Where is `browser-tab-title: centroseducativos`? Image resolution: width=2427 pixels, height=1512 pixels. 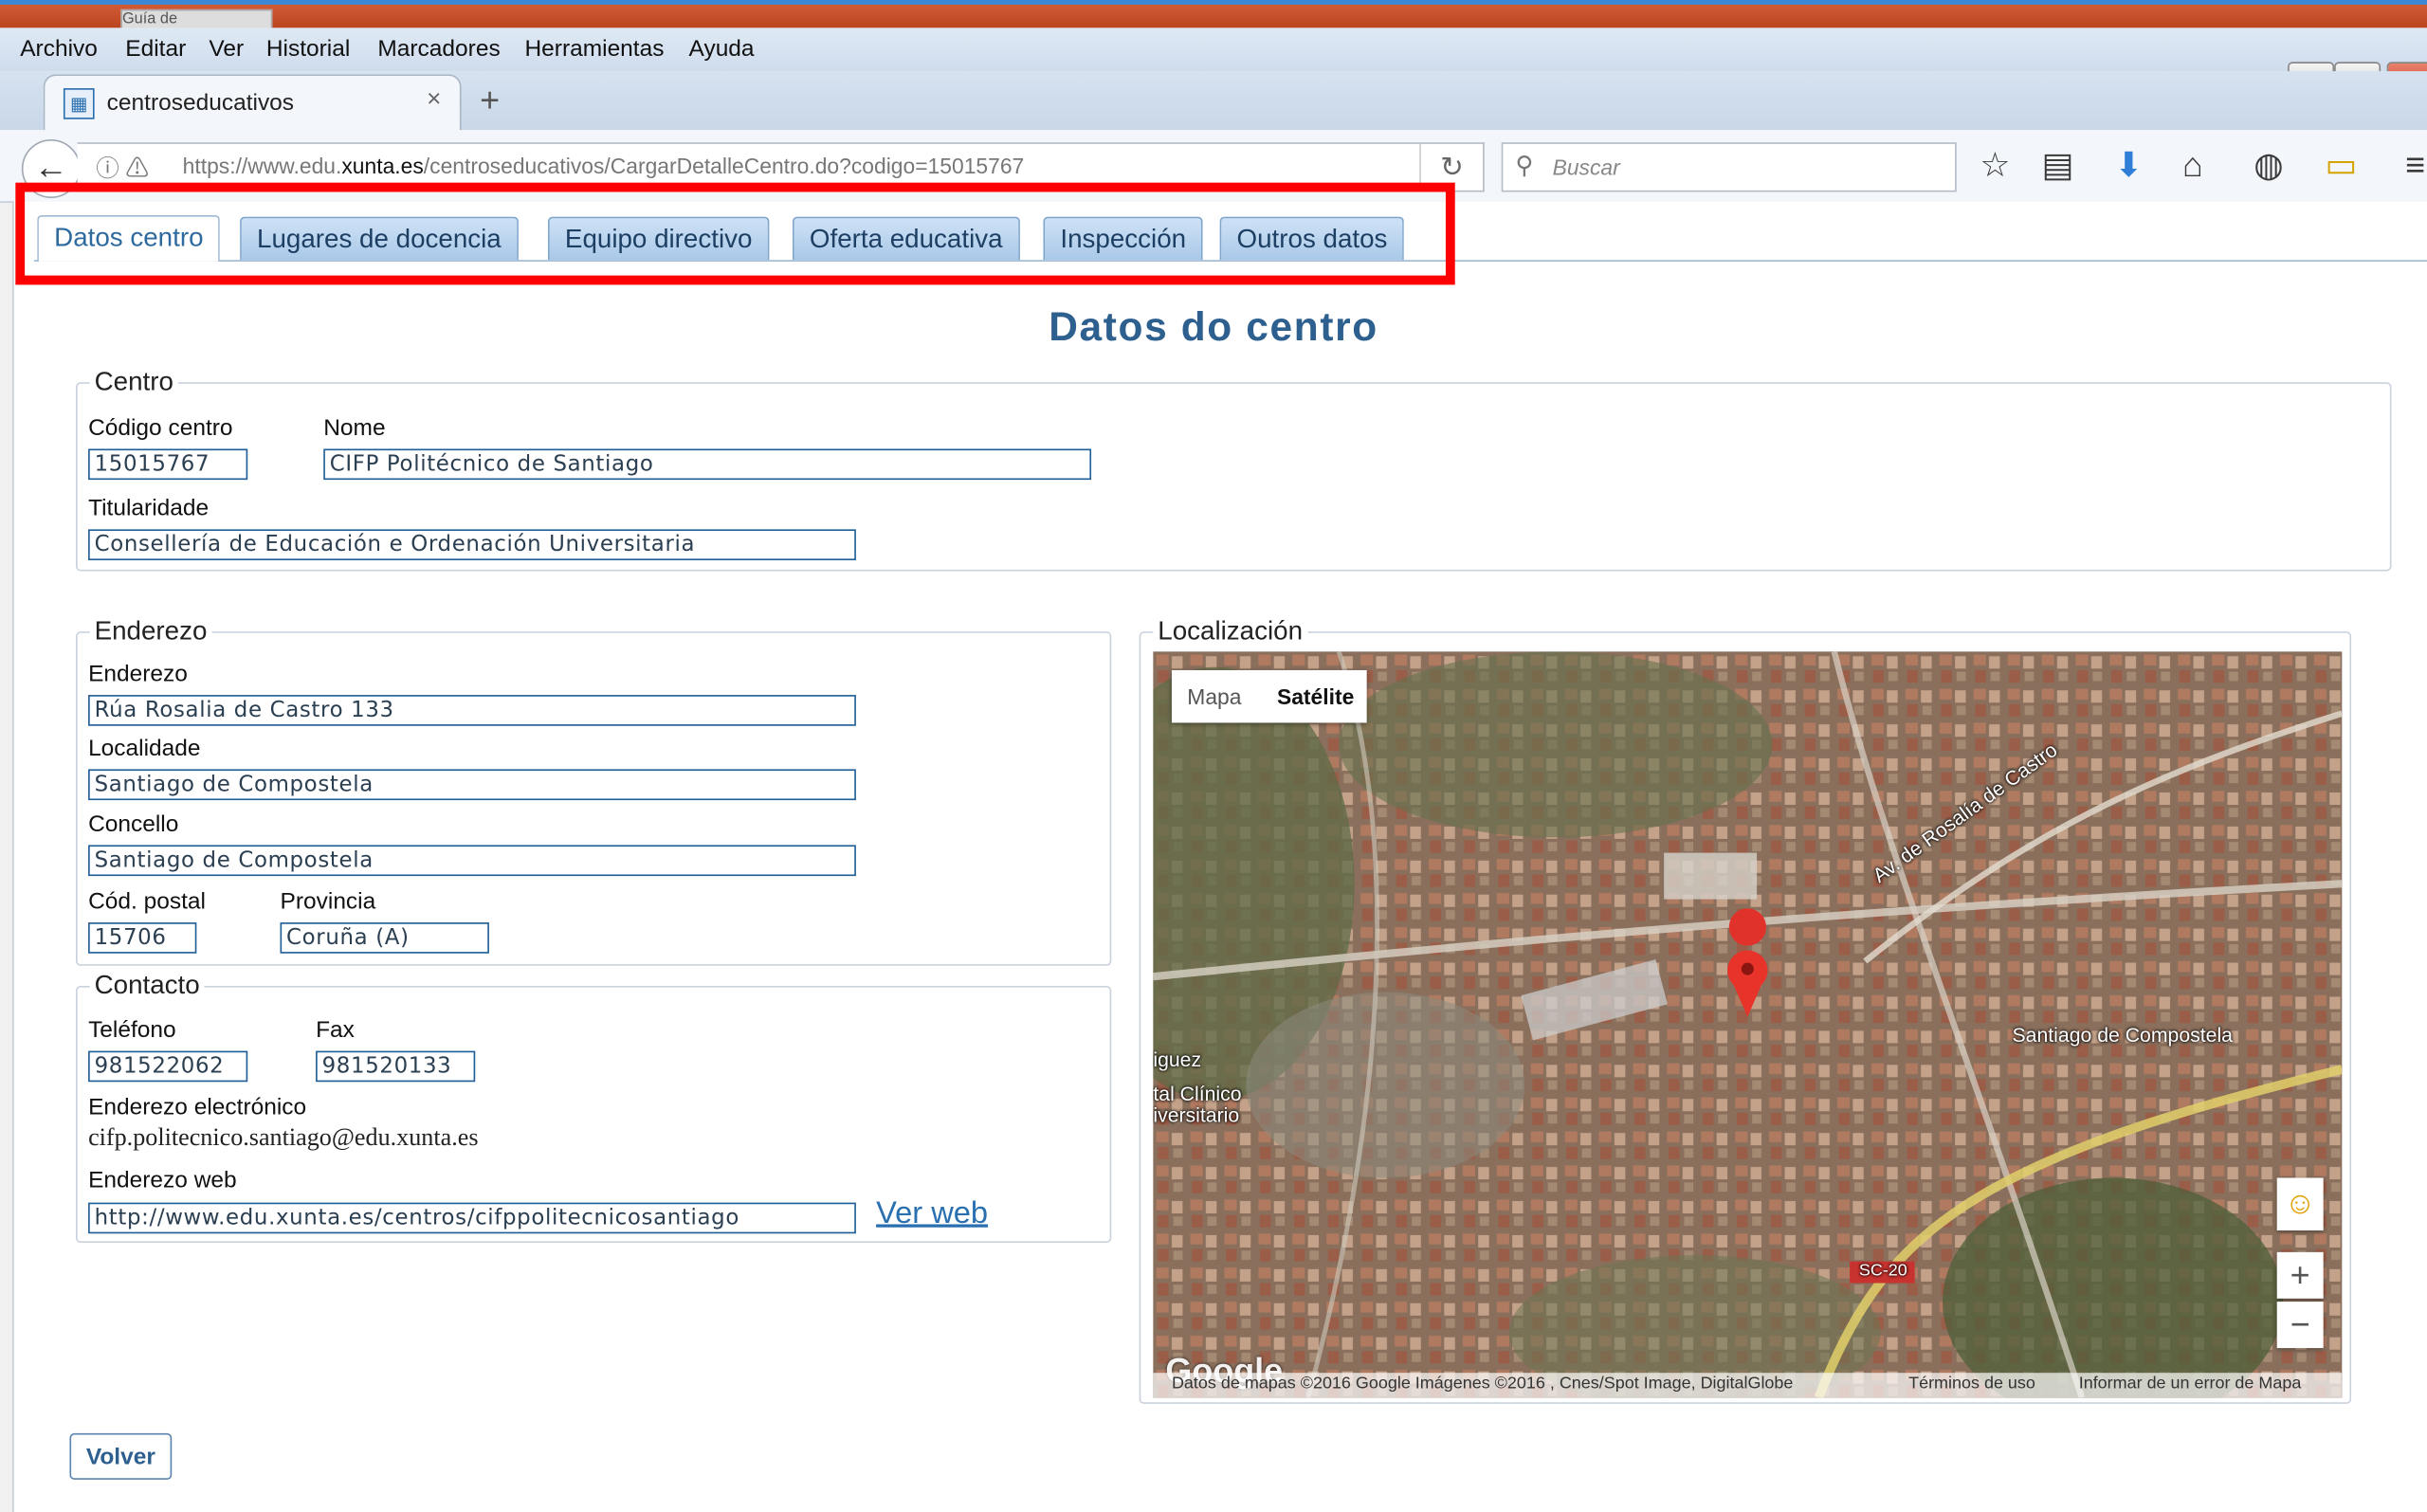 browser-tab-title: centroseducativos is located at coordinates (200, 103).